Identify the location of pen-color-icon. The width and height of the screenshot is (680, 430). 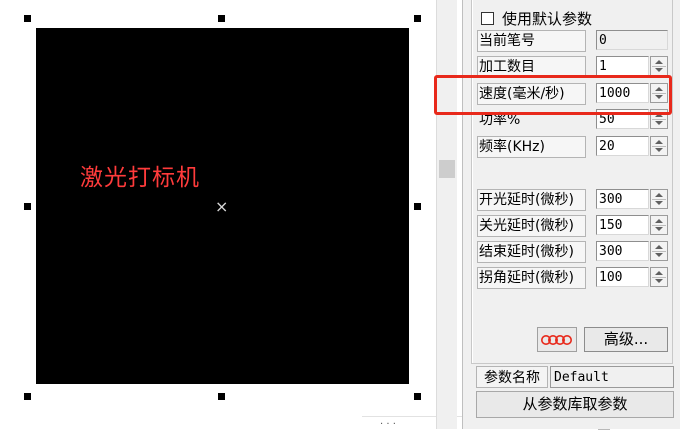
(556, 339).